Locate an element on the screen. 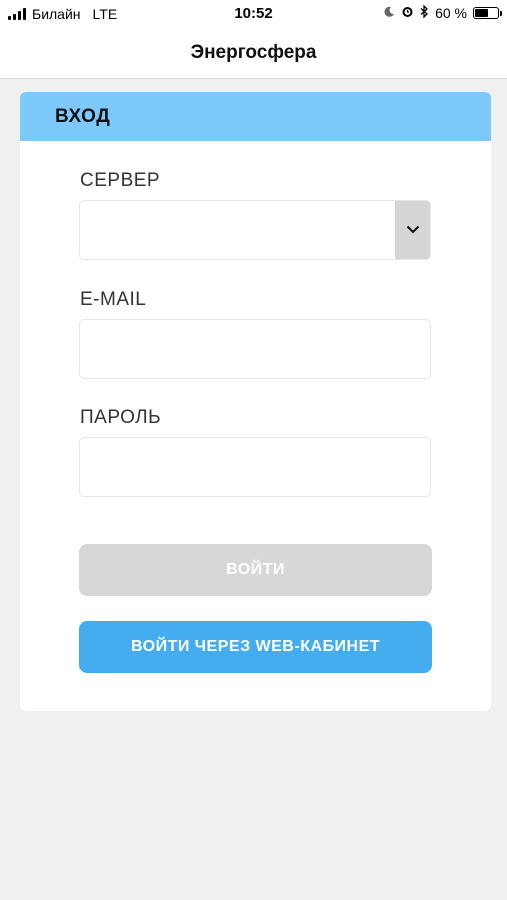 The height and width of the screenshot is (900, 507). status-right: 60 % is located at coordinates (442, 12).